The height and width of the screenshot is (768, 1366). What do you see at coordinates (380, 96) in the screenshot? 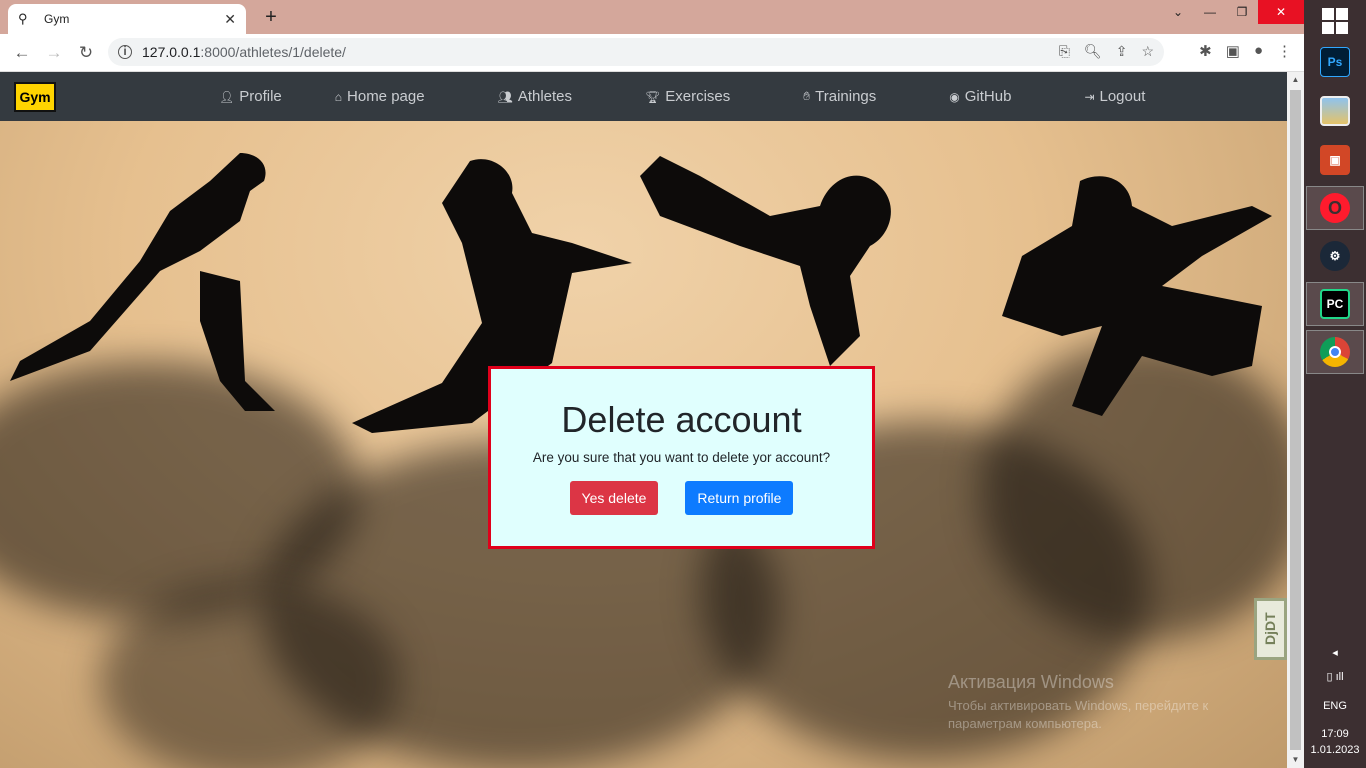
I see `nav-link-home: ⌂ Home page` at bounding box center [380, 96].